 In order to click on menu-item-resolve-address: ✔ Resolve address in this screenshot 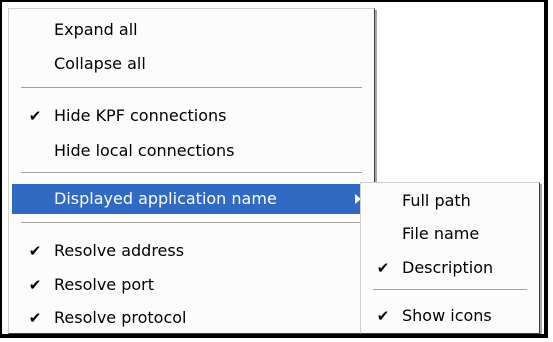, I will do `click(191, 251)`.